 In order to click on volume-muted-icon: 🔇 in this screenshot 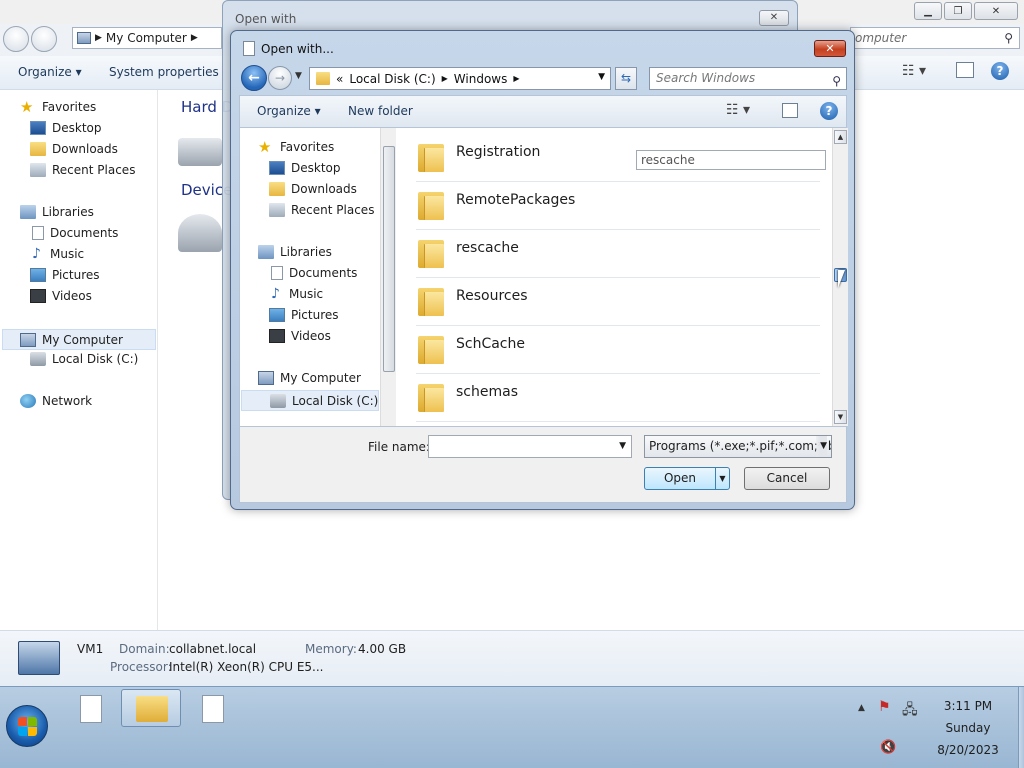, I will do `click(888, 747)`.